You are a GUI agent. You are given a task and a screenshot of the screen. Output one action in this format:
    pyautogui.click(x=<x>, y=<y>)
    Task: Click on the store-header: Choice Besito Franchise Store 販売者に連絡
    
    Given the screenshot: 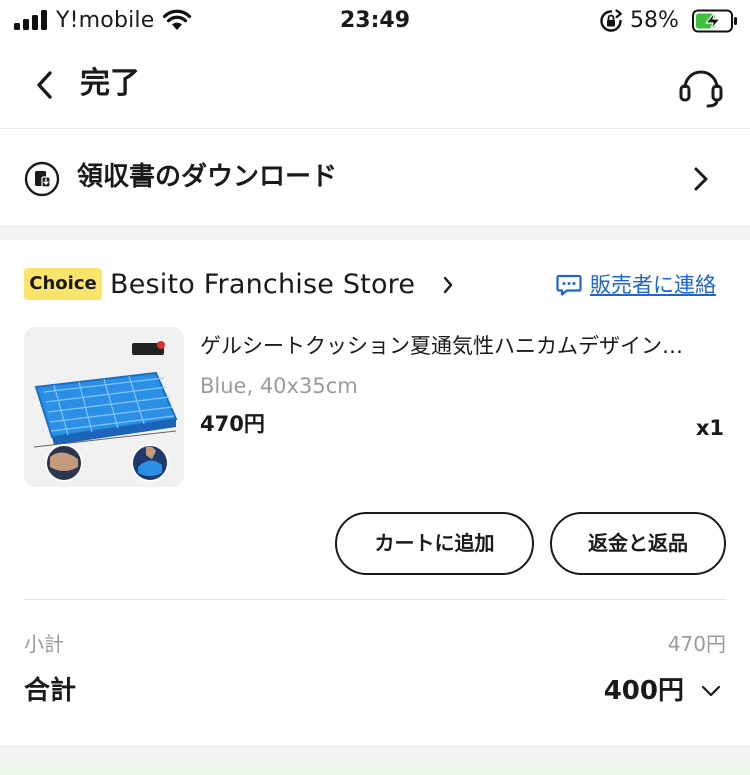 What is the action you would take?
    pyautogui.click(x=375, y=285)
    